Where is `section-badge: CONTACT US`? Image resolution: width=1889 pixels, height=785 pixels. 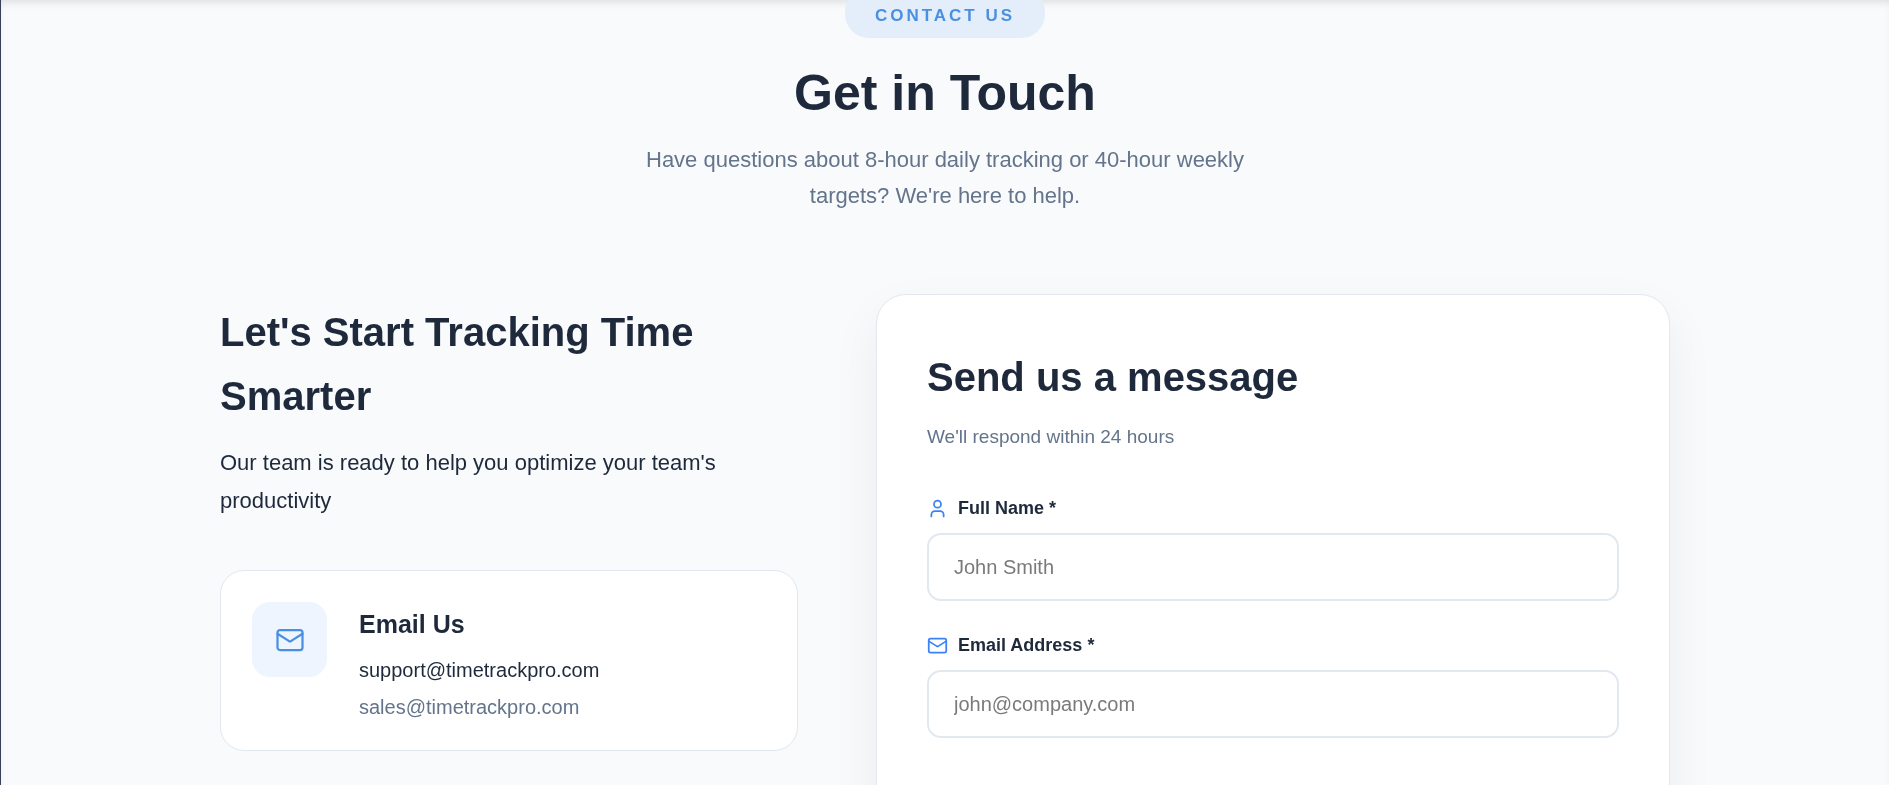
section-badge: CONTACT US is located at coordinates (945, 19).